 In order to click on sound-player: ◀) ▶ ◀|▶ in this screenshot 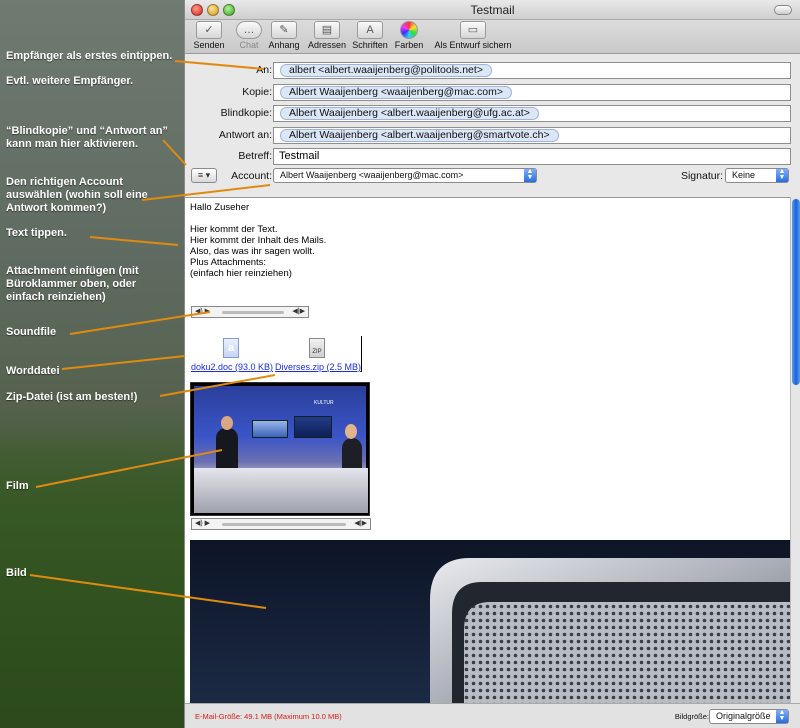, I will do `click(250, 312)`.